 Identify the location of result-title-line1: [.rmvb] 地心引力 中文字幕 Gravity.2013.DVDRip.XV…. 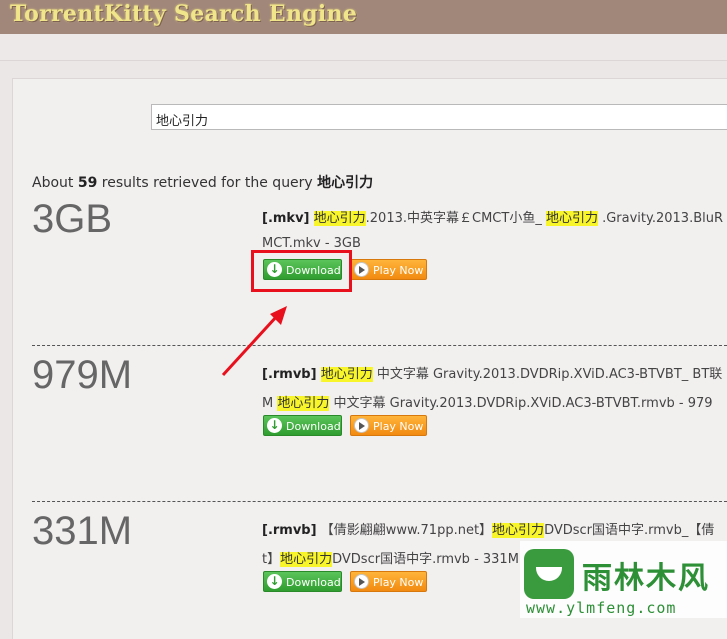
(492, 372).